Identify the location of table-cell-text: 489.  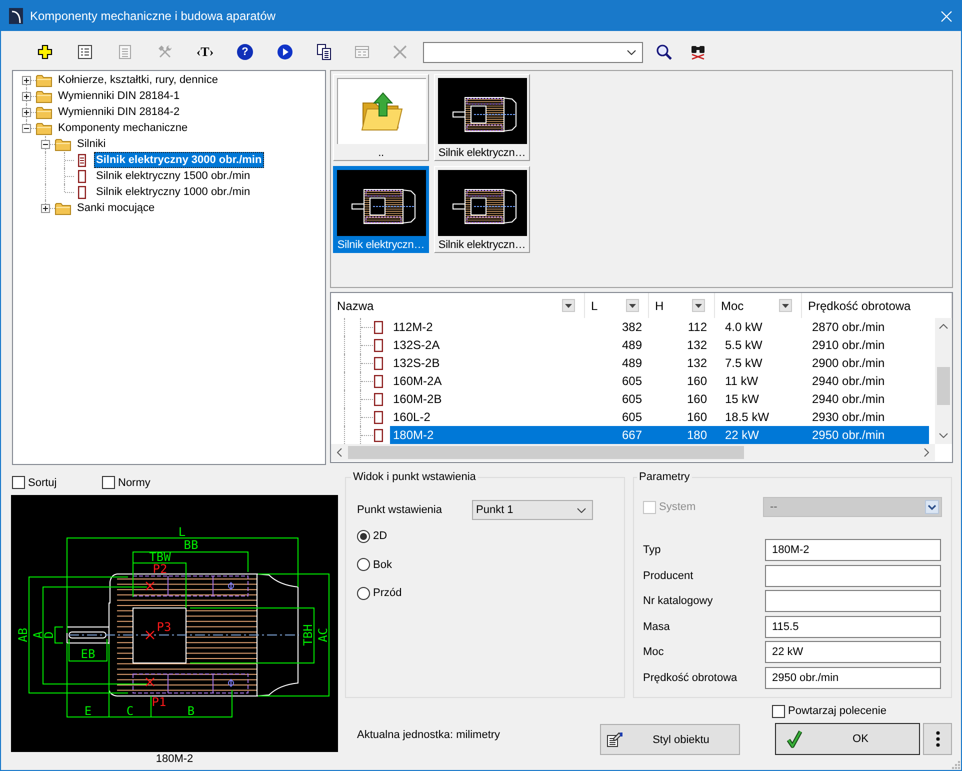
(631, 345).